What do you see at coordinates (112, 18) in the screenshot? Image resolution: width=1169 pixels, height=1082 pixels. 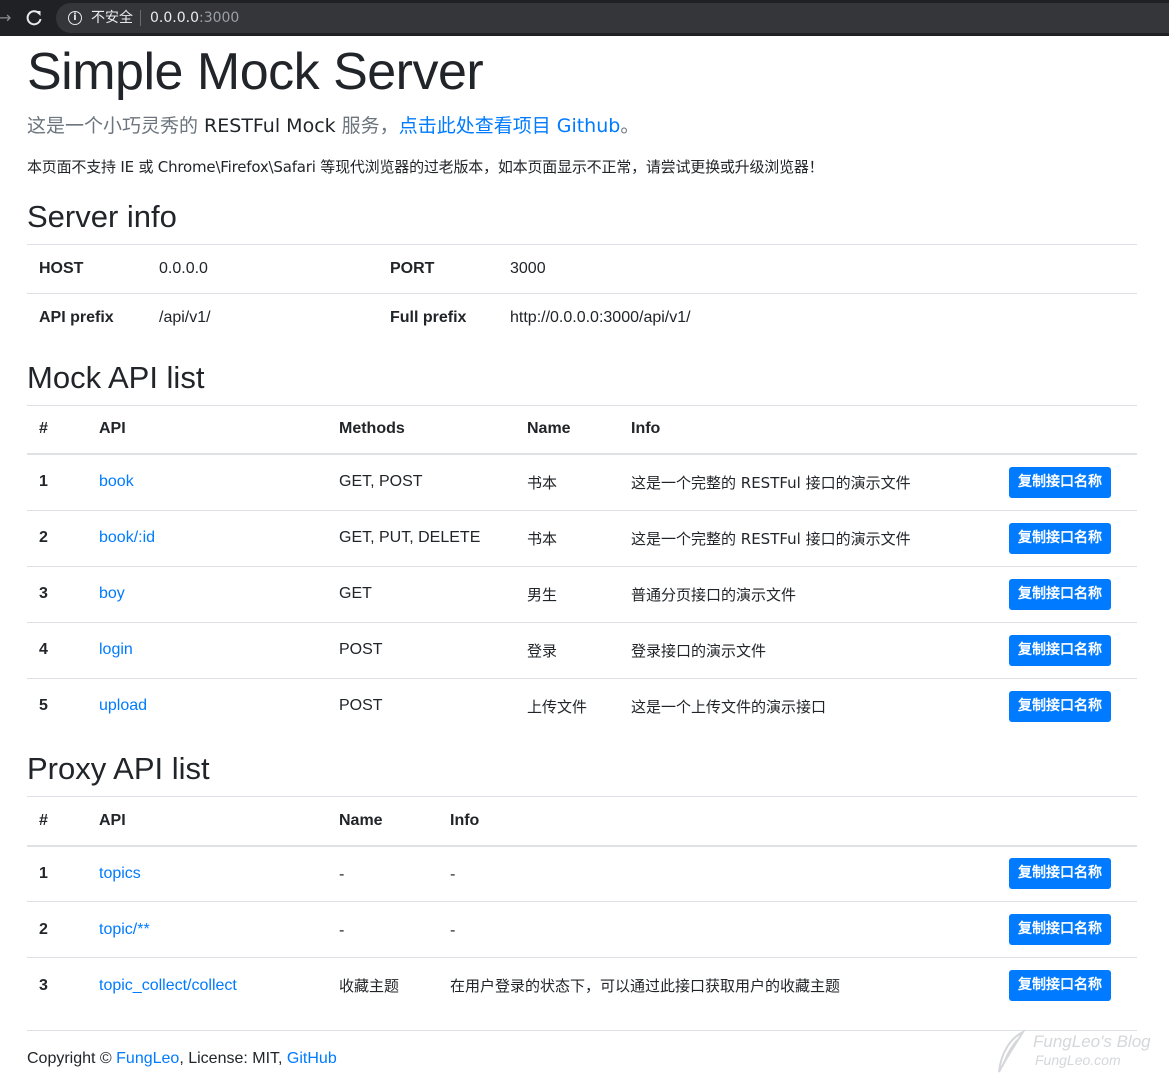 I see `security-label: 不安全` at bounding box center [112, 18].